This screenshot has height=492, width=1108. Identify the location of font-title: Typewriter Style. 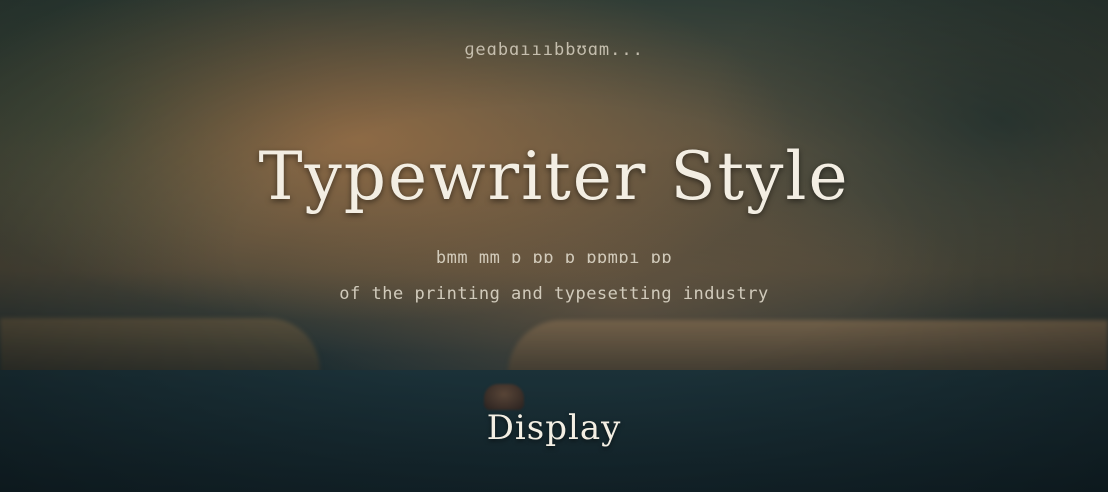
(554, 176).